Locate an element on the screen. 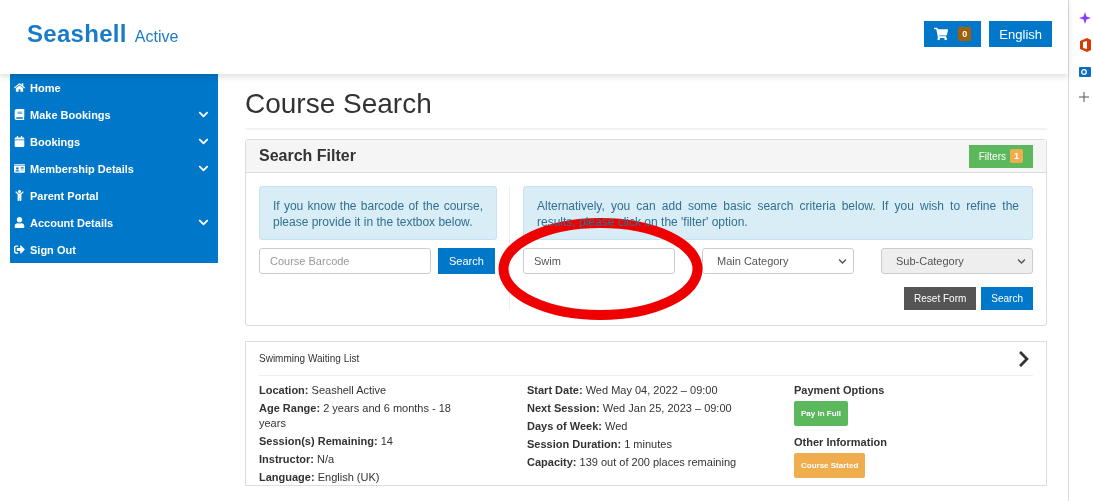 Image resolution: width=1093 pixels, height=501 pixels. section-heading: Other Information is located at coordinates (841, 442).